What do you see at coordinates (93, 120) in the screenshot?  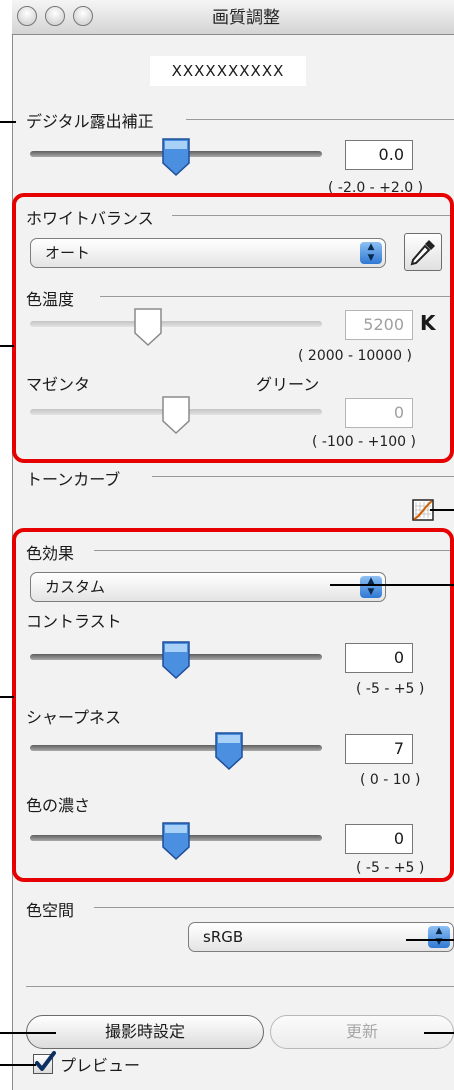 I see `exposure-label: デジタル露出補正` at bounding box center [93, 120].